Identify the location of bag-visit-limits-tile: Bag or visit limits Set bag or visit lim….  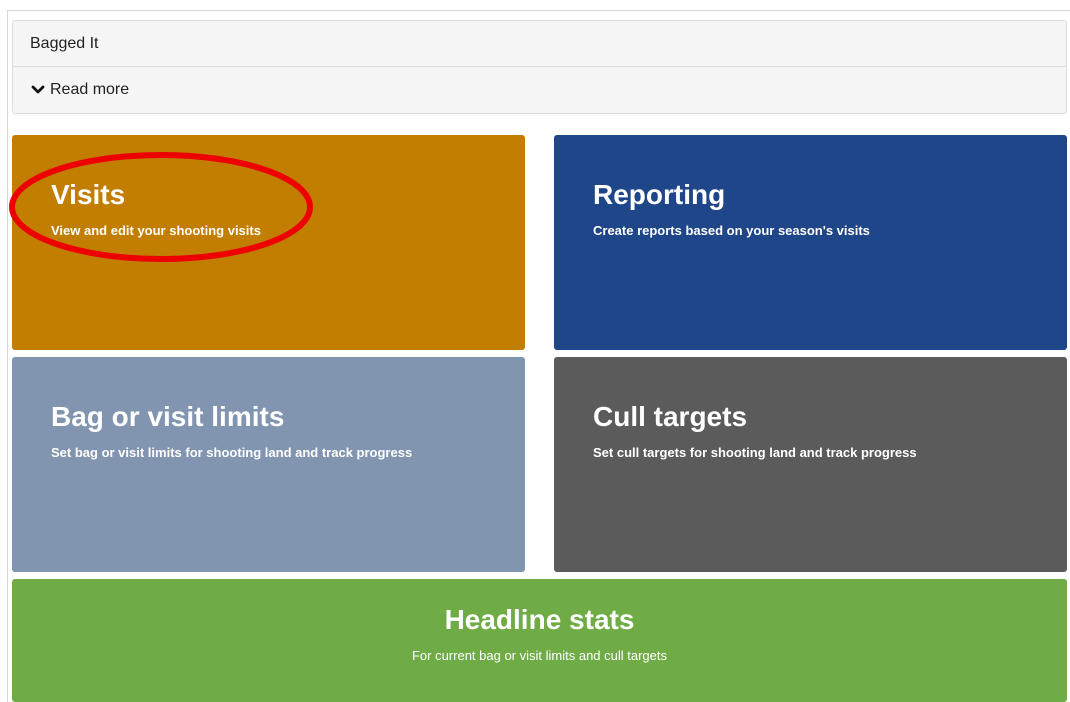
(268, 464).